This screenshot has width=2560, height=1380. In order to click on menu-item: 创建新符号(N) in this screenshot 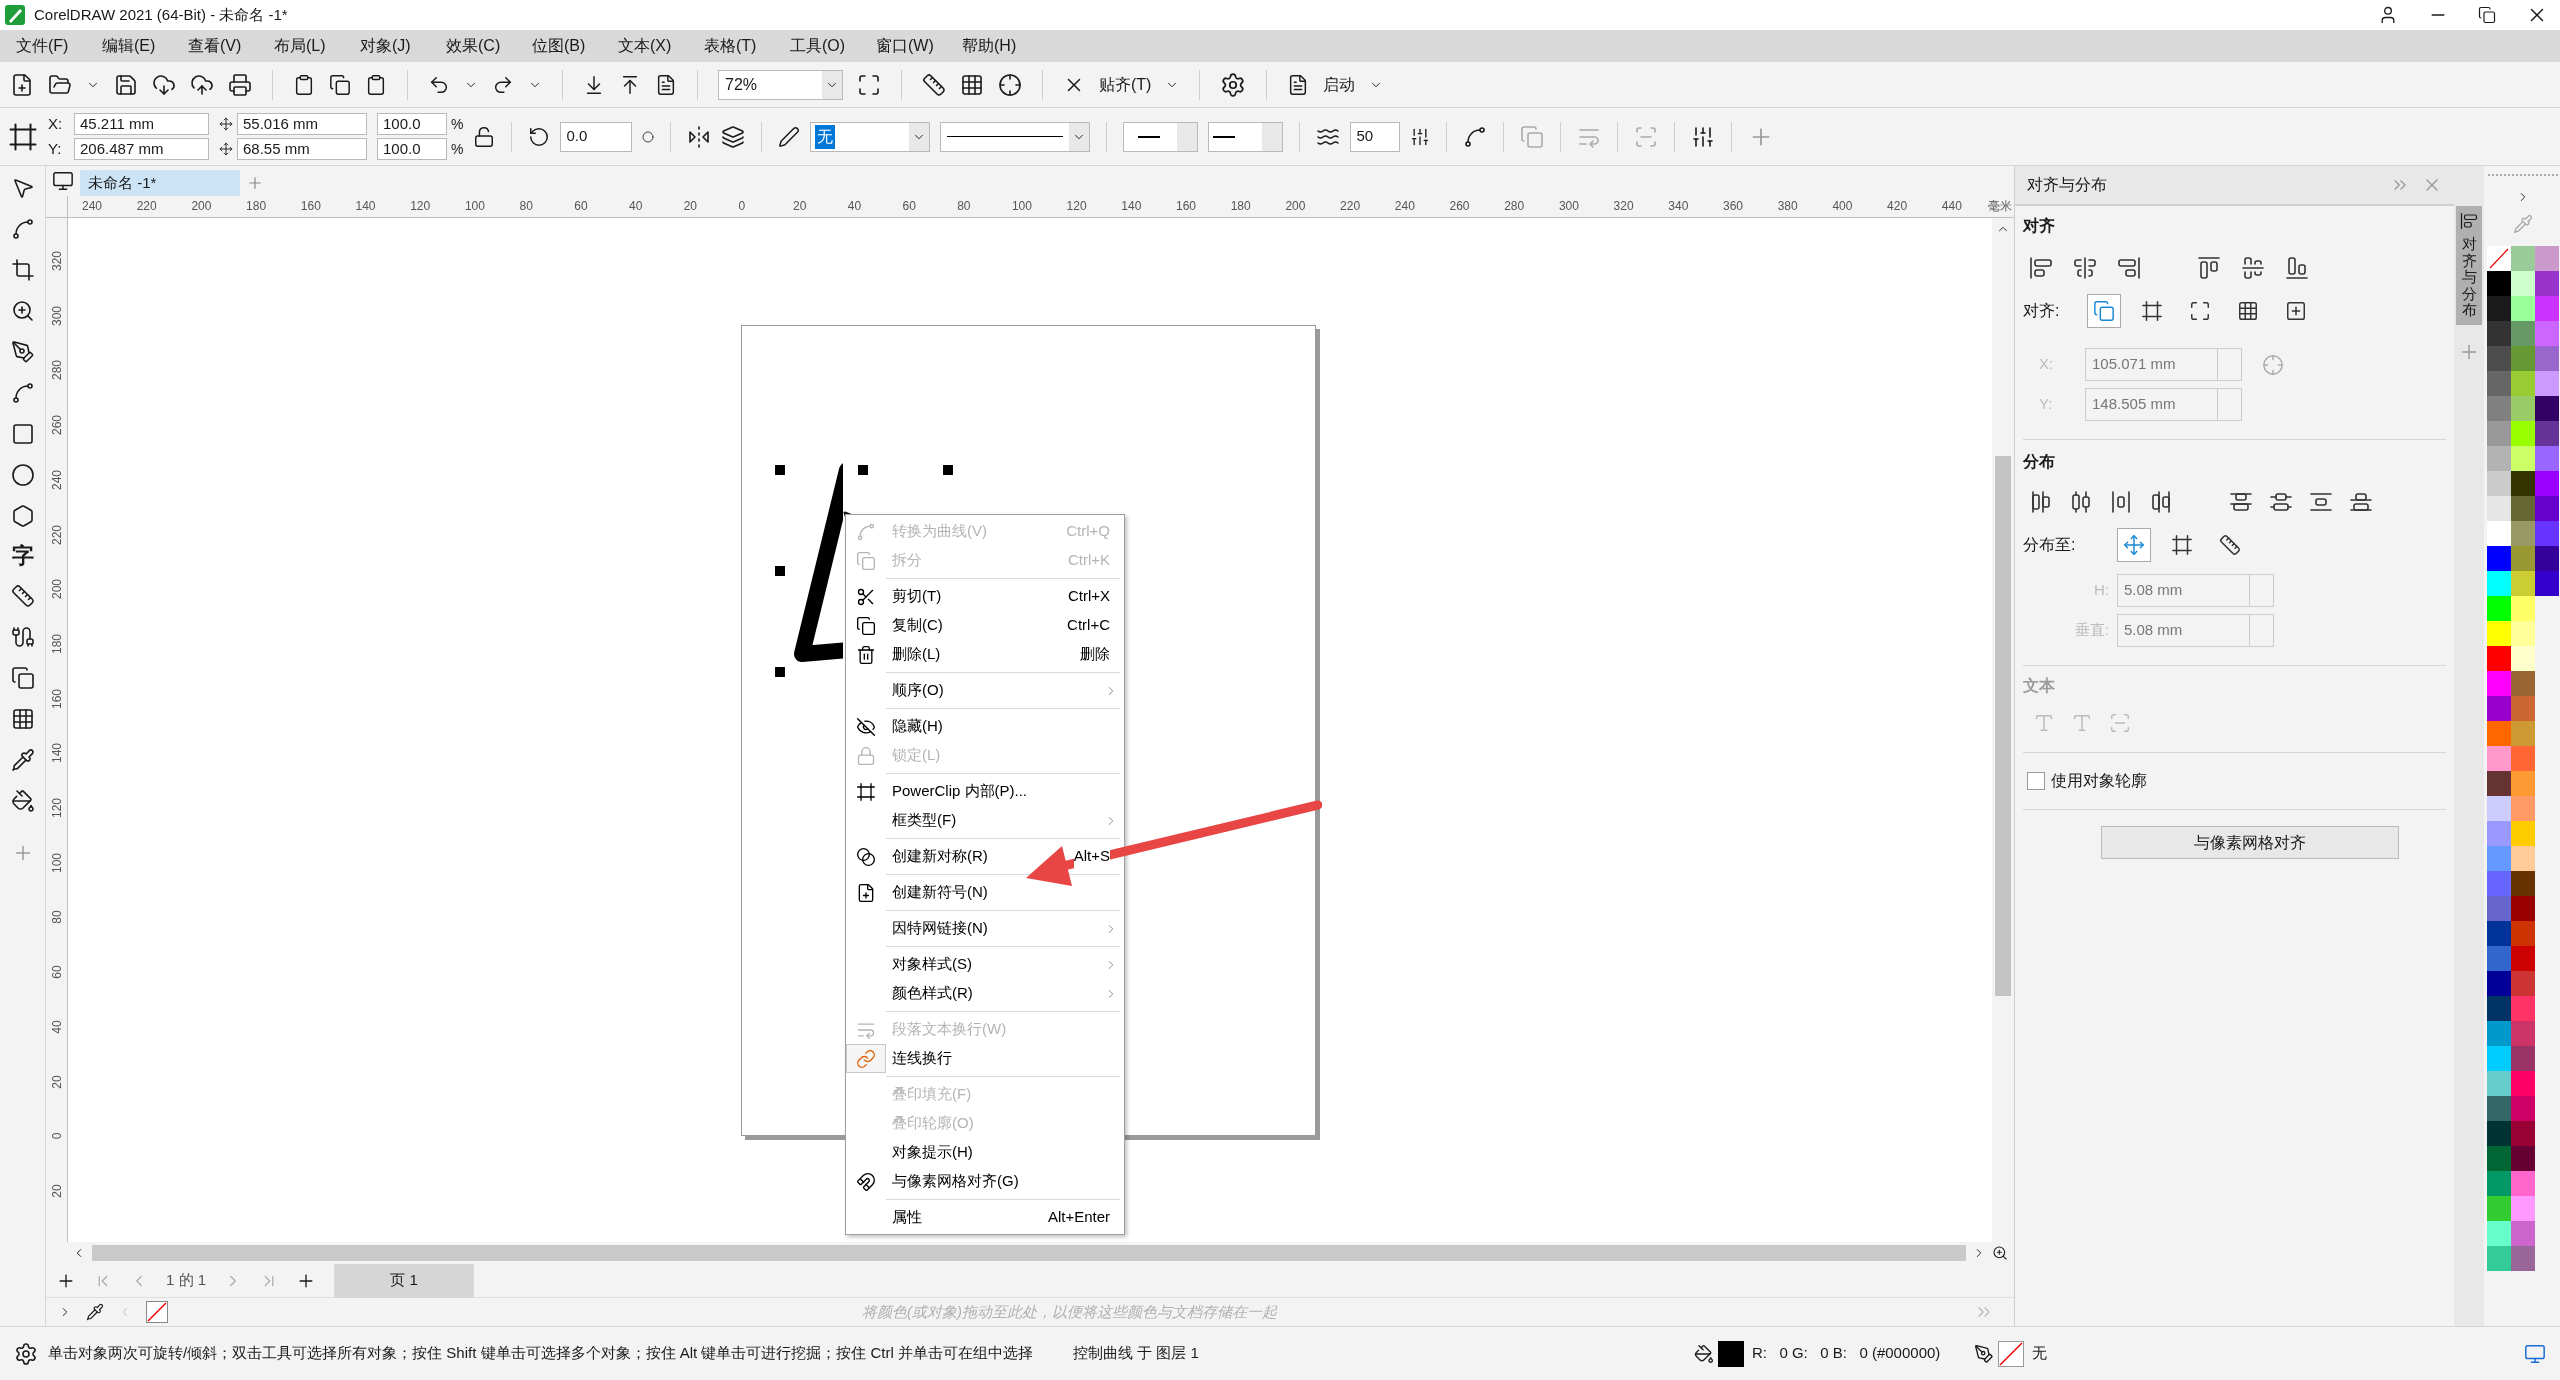, I will do `click(985, 892)`.